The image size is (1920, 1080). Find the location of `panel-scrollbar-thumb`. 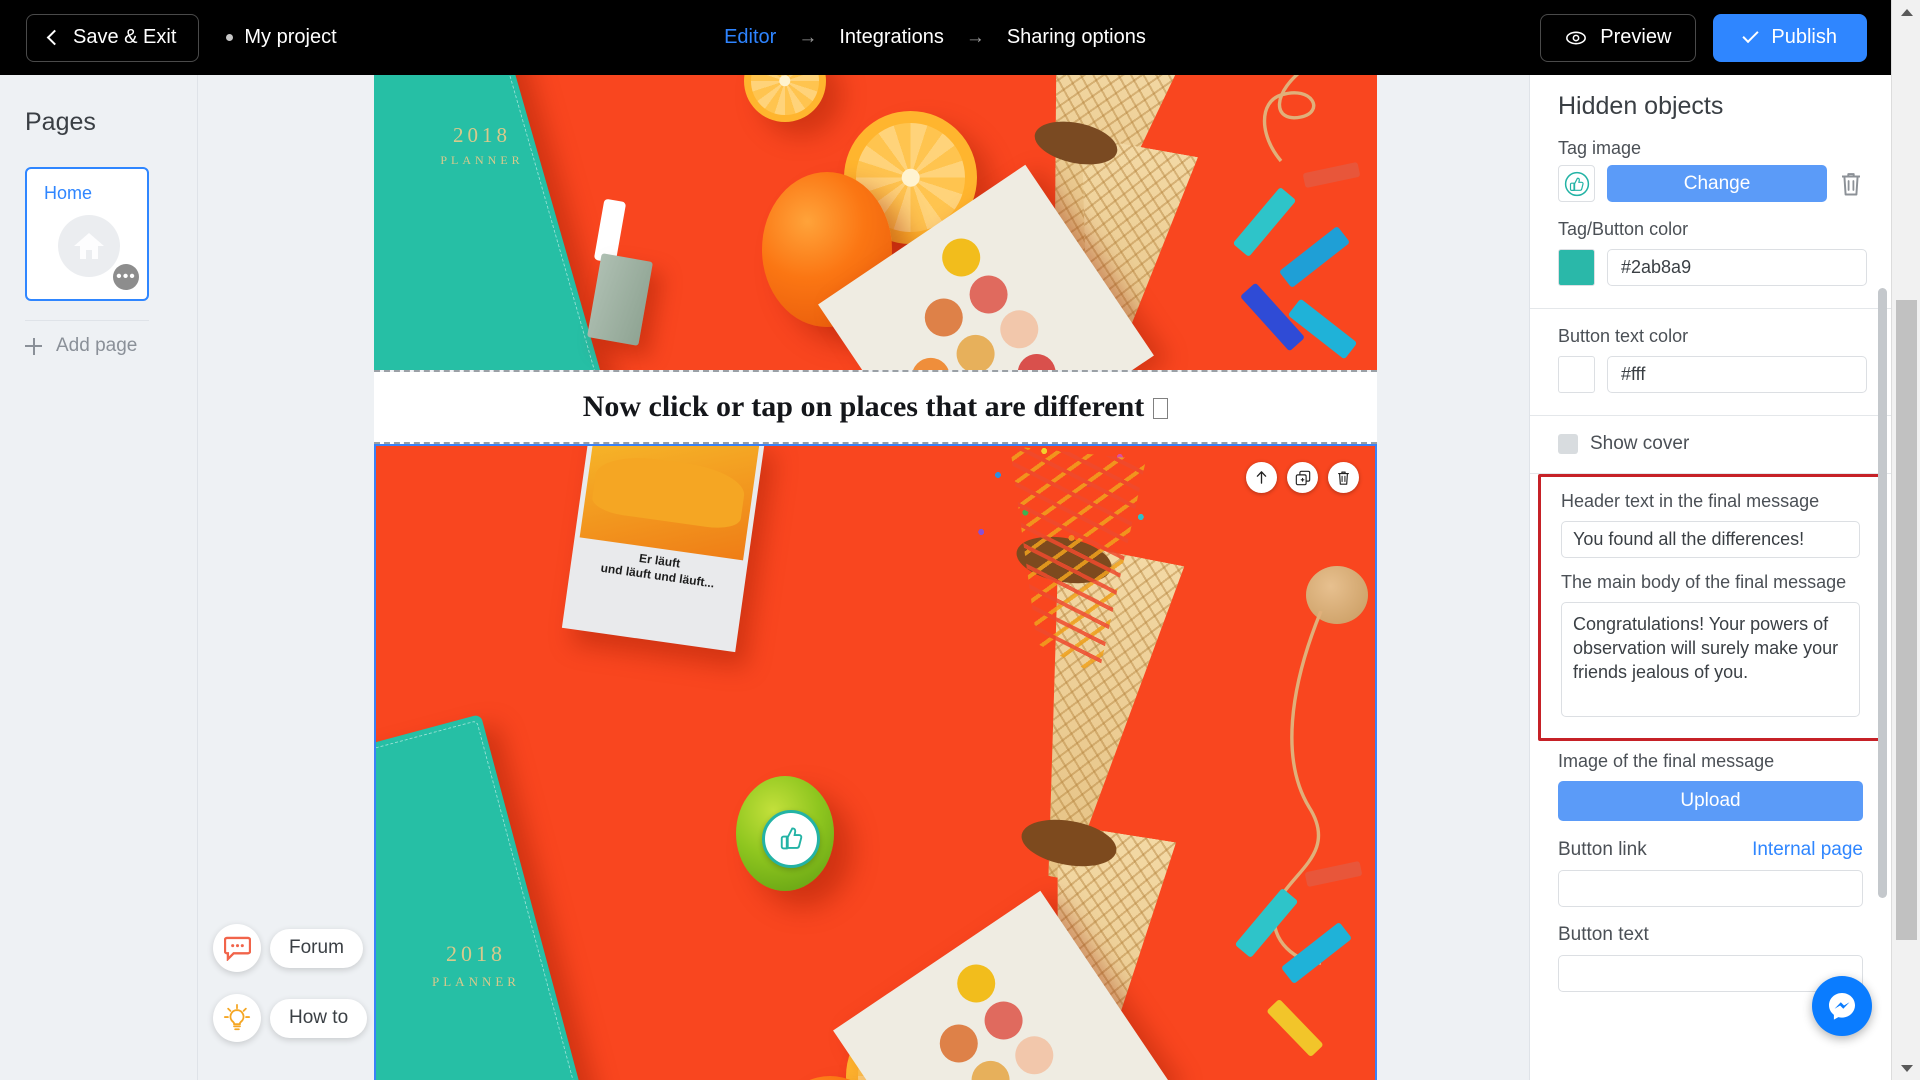

panel-scrollbar-thumb is located at coordinates (1882, 593).